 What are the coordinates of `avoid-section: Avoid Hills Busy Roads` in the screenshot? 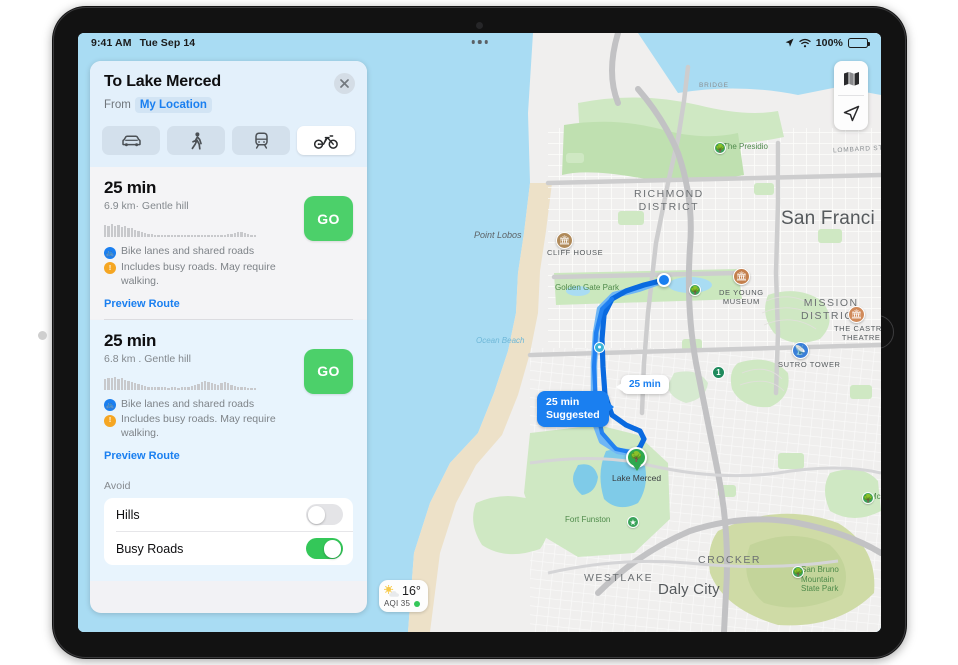 It's located at (228, 526).